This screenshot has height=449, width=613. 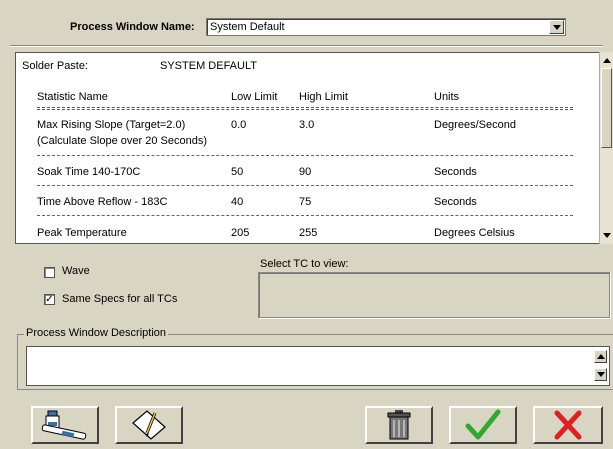 What do you see at coordinates (475, 125) in the screenshot?
I see `row-units: Degrees/Second` at bounding box center [475, 125].